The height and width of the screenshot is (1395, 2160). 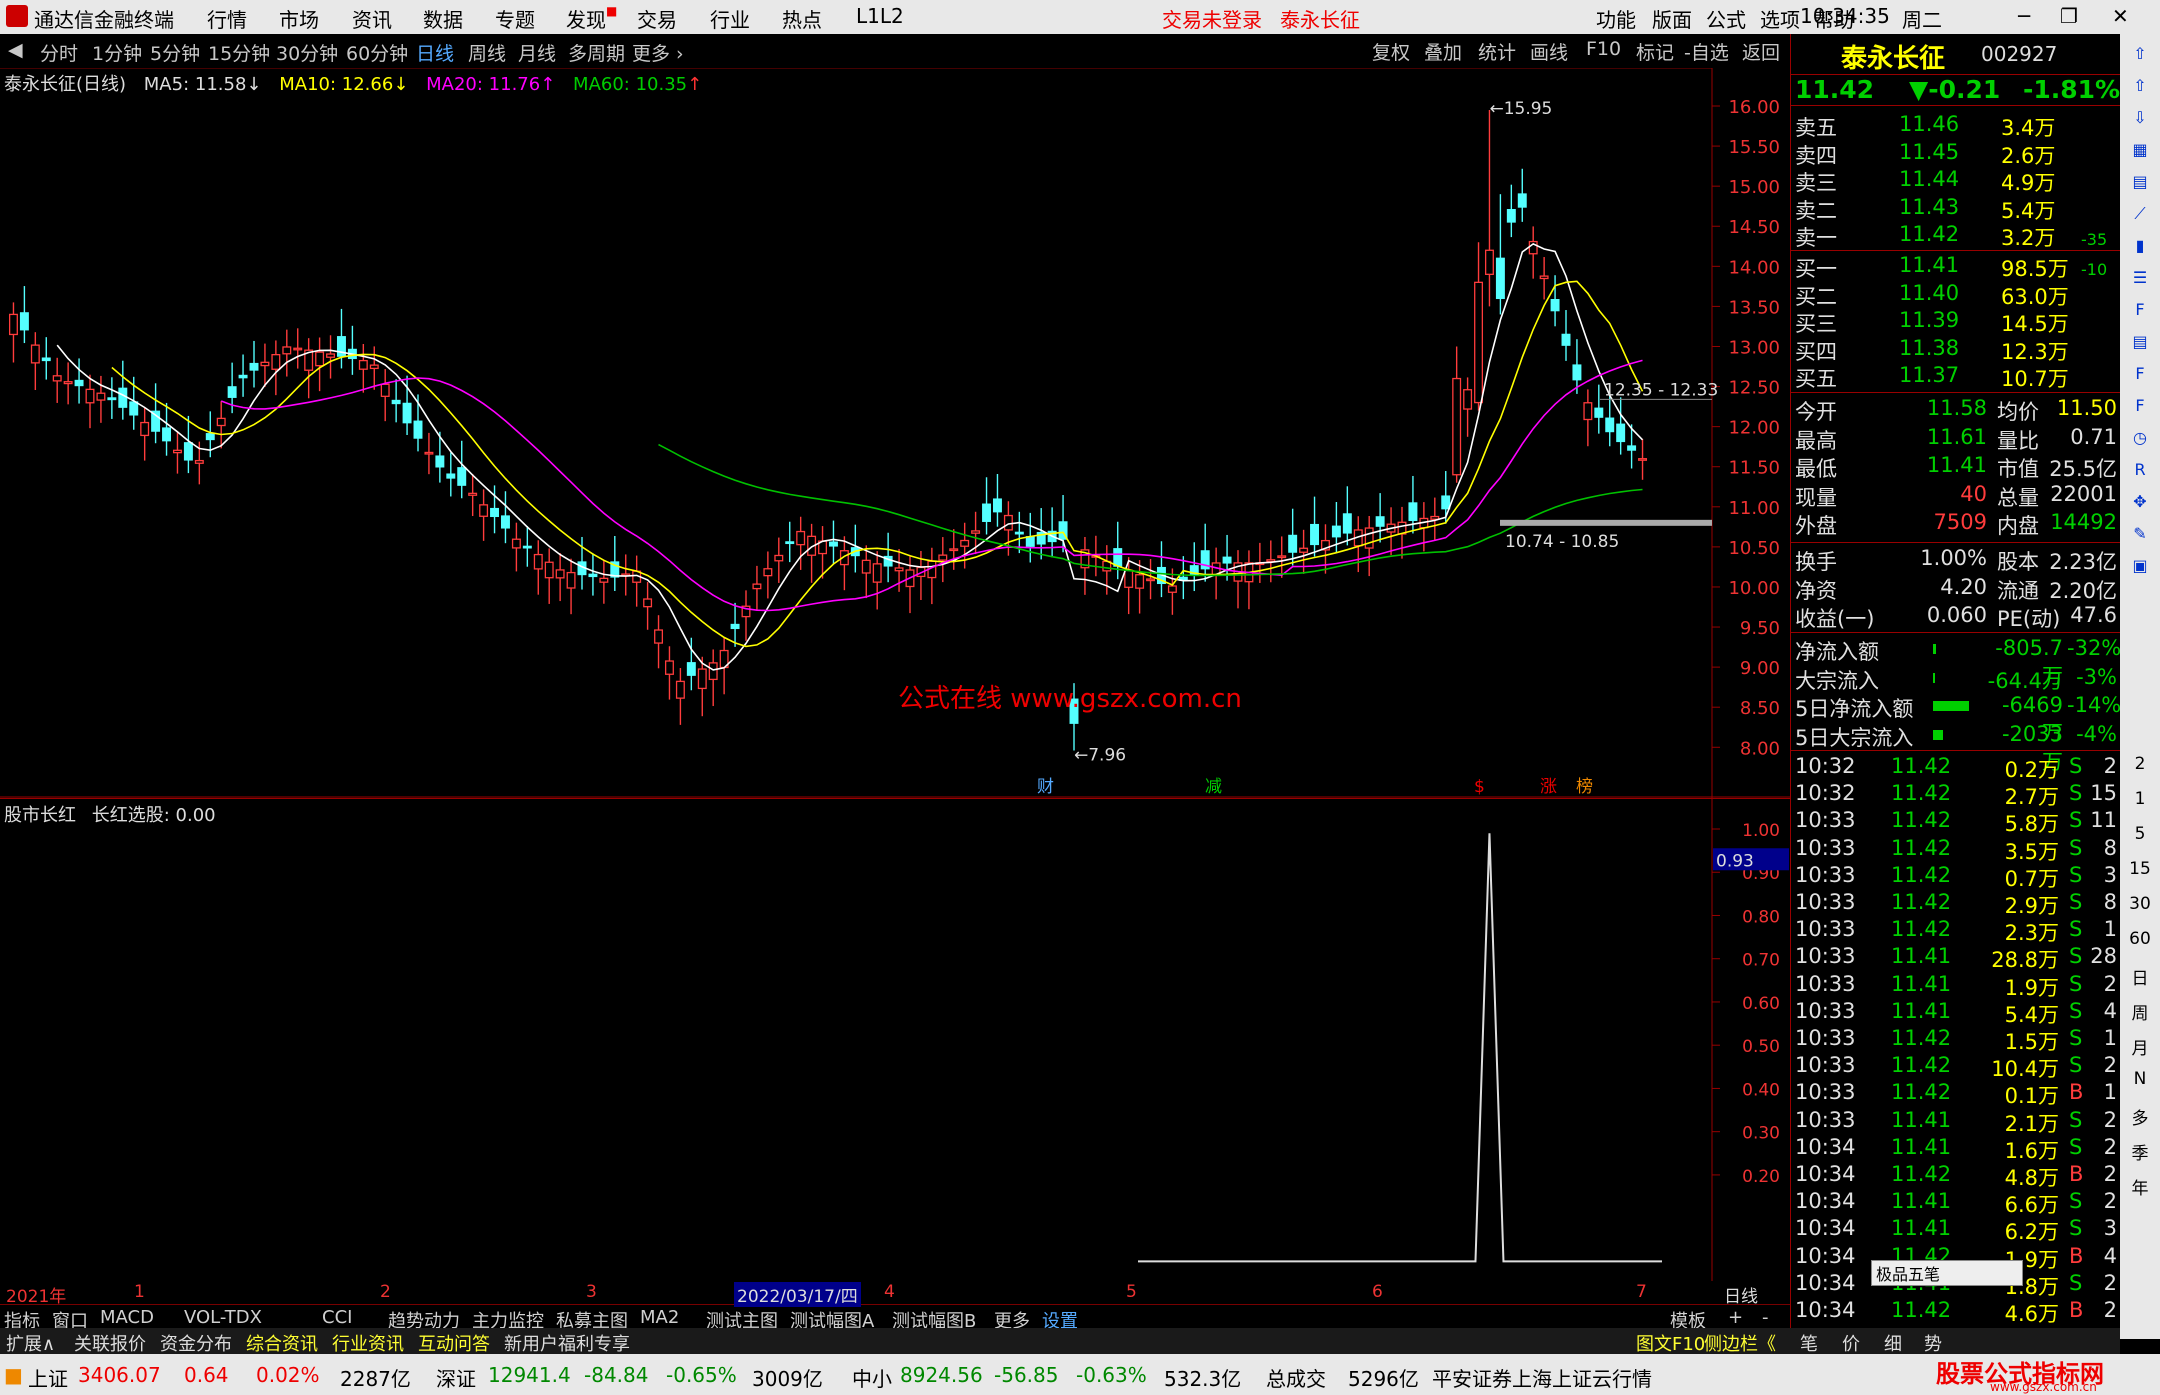 I want to click on period-10: 更多 ›, so click(x=658, y=52).